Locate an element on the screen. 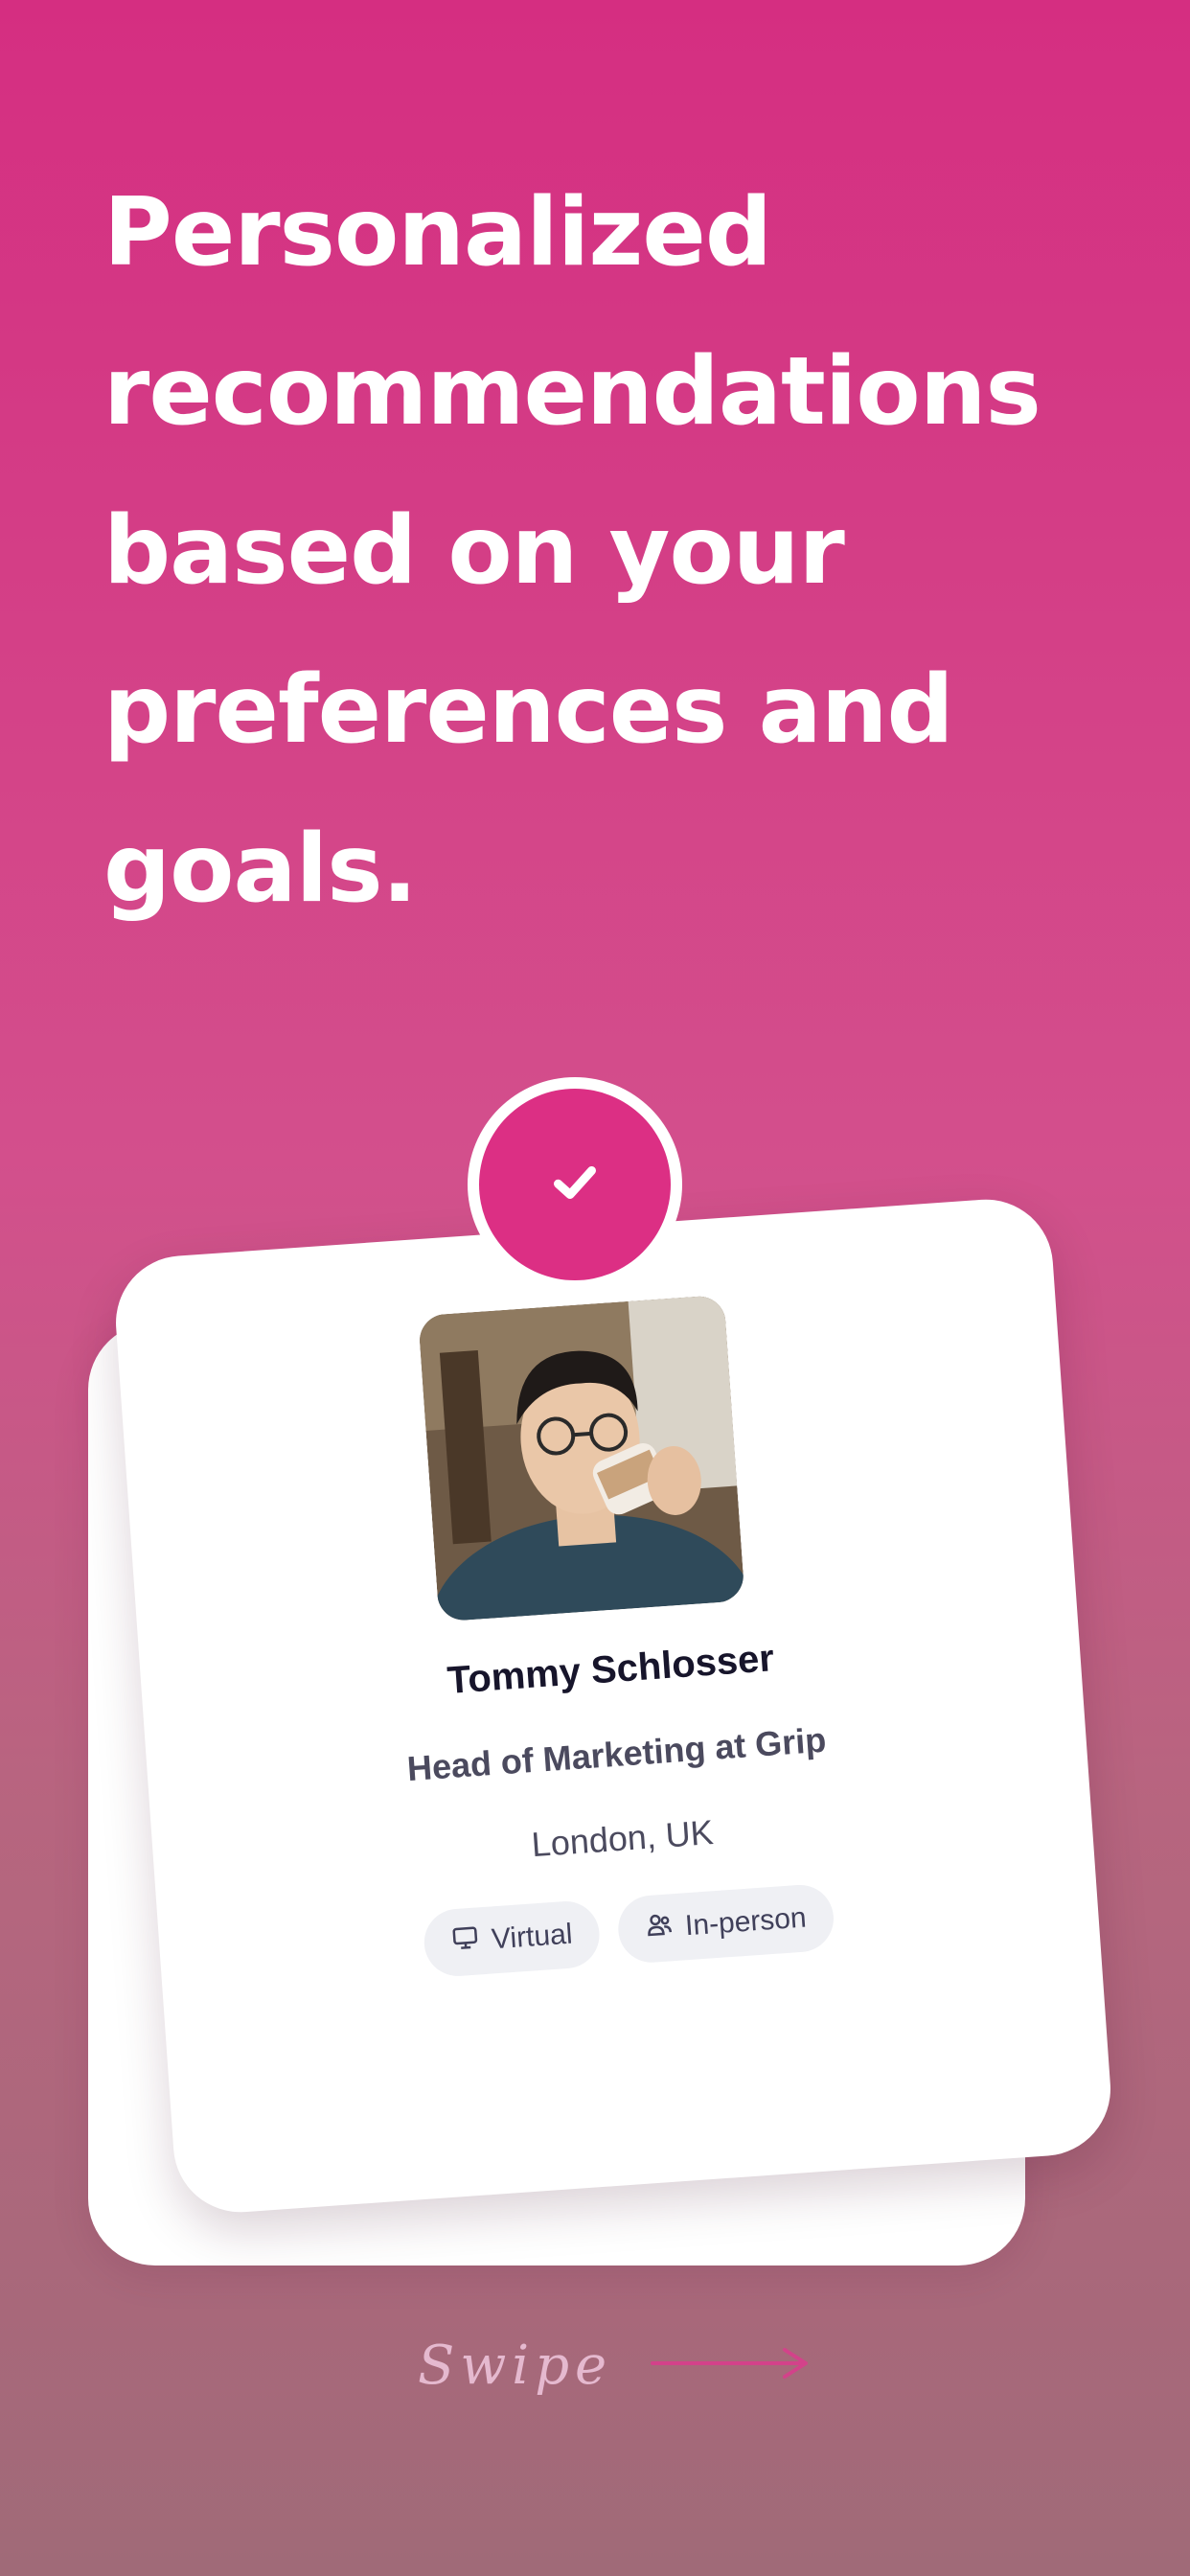 The height and width of the screenshot is (2576, 1190). tag-virtual: Virtual is located at coordinates (512, 1938).